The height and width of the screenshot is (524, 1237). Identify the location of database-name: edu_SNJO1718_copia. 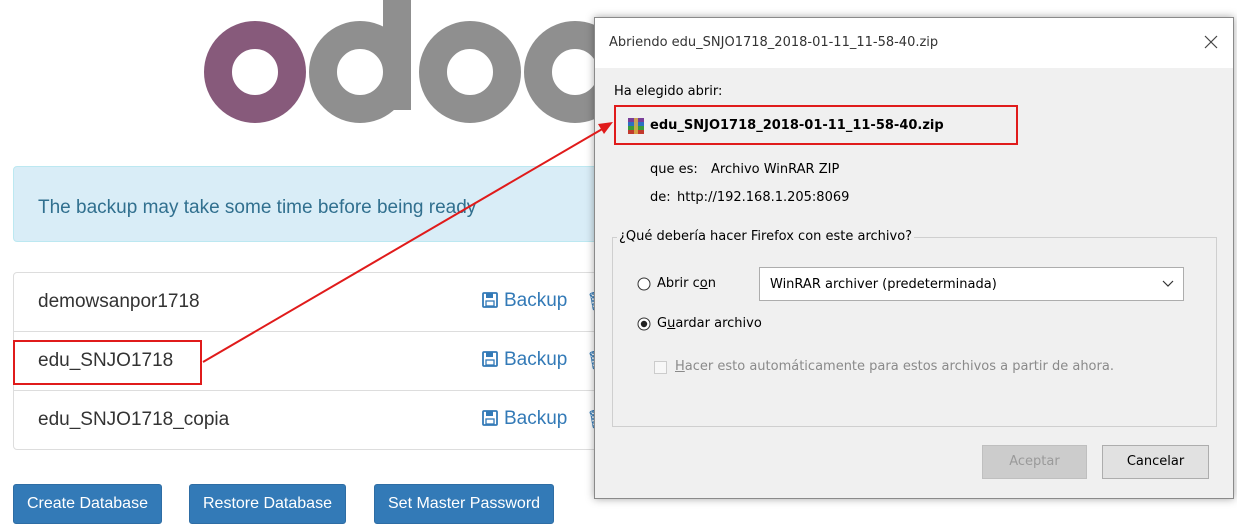
(134, 419).